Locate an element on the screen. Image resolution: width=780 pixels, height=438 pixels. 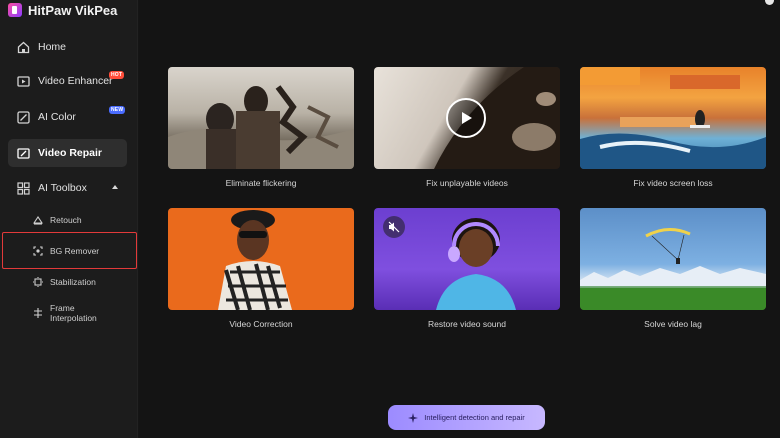
play-icon is located at coordinates (466, 118).